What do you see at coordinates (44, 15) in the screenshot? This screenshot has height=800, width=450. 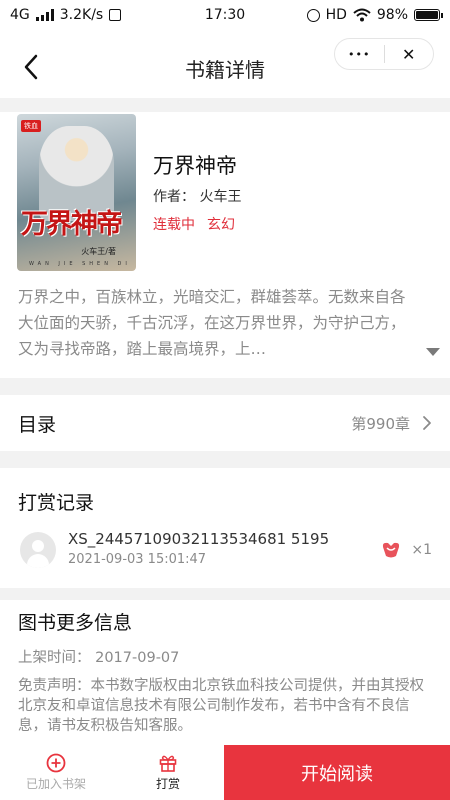 I see `signal-icon` at bounding box center [44, 15].